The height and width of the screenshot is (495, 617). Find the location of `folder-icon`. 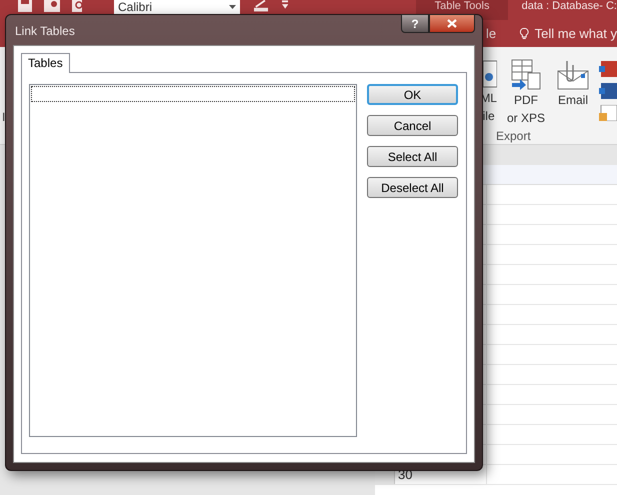

folder-icon is located at coordinates (52, 6).